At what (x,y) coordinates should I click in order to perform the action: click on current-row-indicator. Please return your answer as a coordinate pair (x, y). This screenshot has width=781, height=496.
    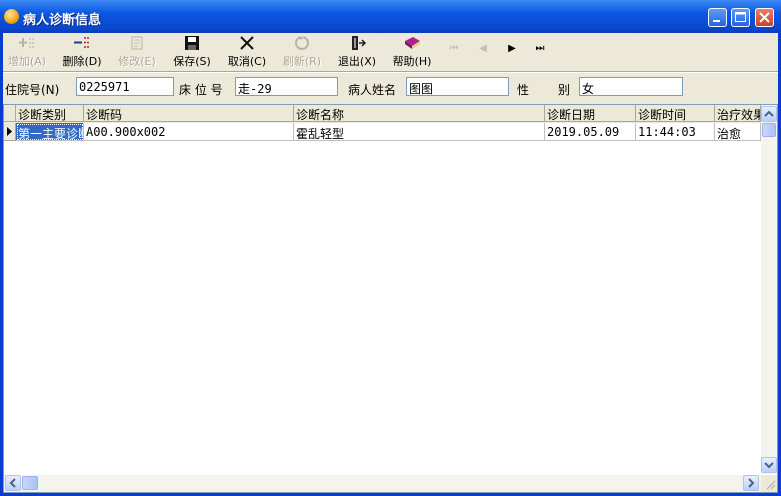
    Looking at the image, I should click on (10, 132).